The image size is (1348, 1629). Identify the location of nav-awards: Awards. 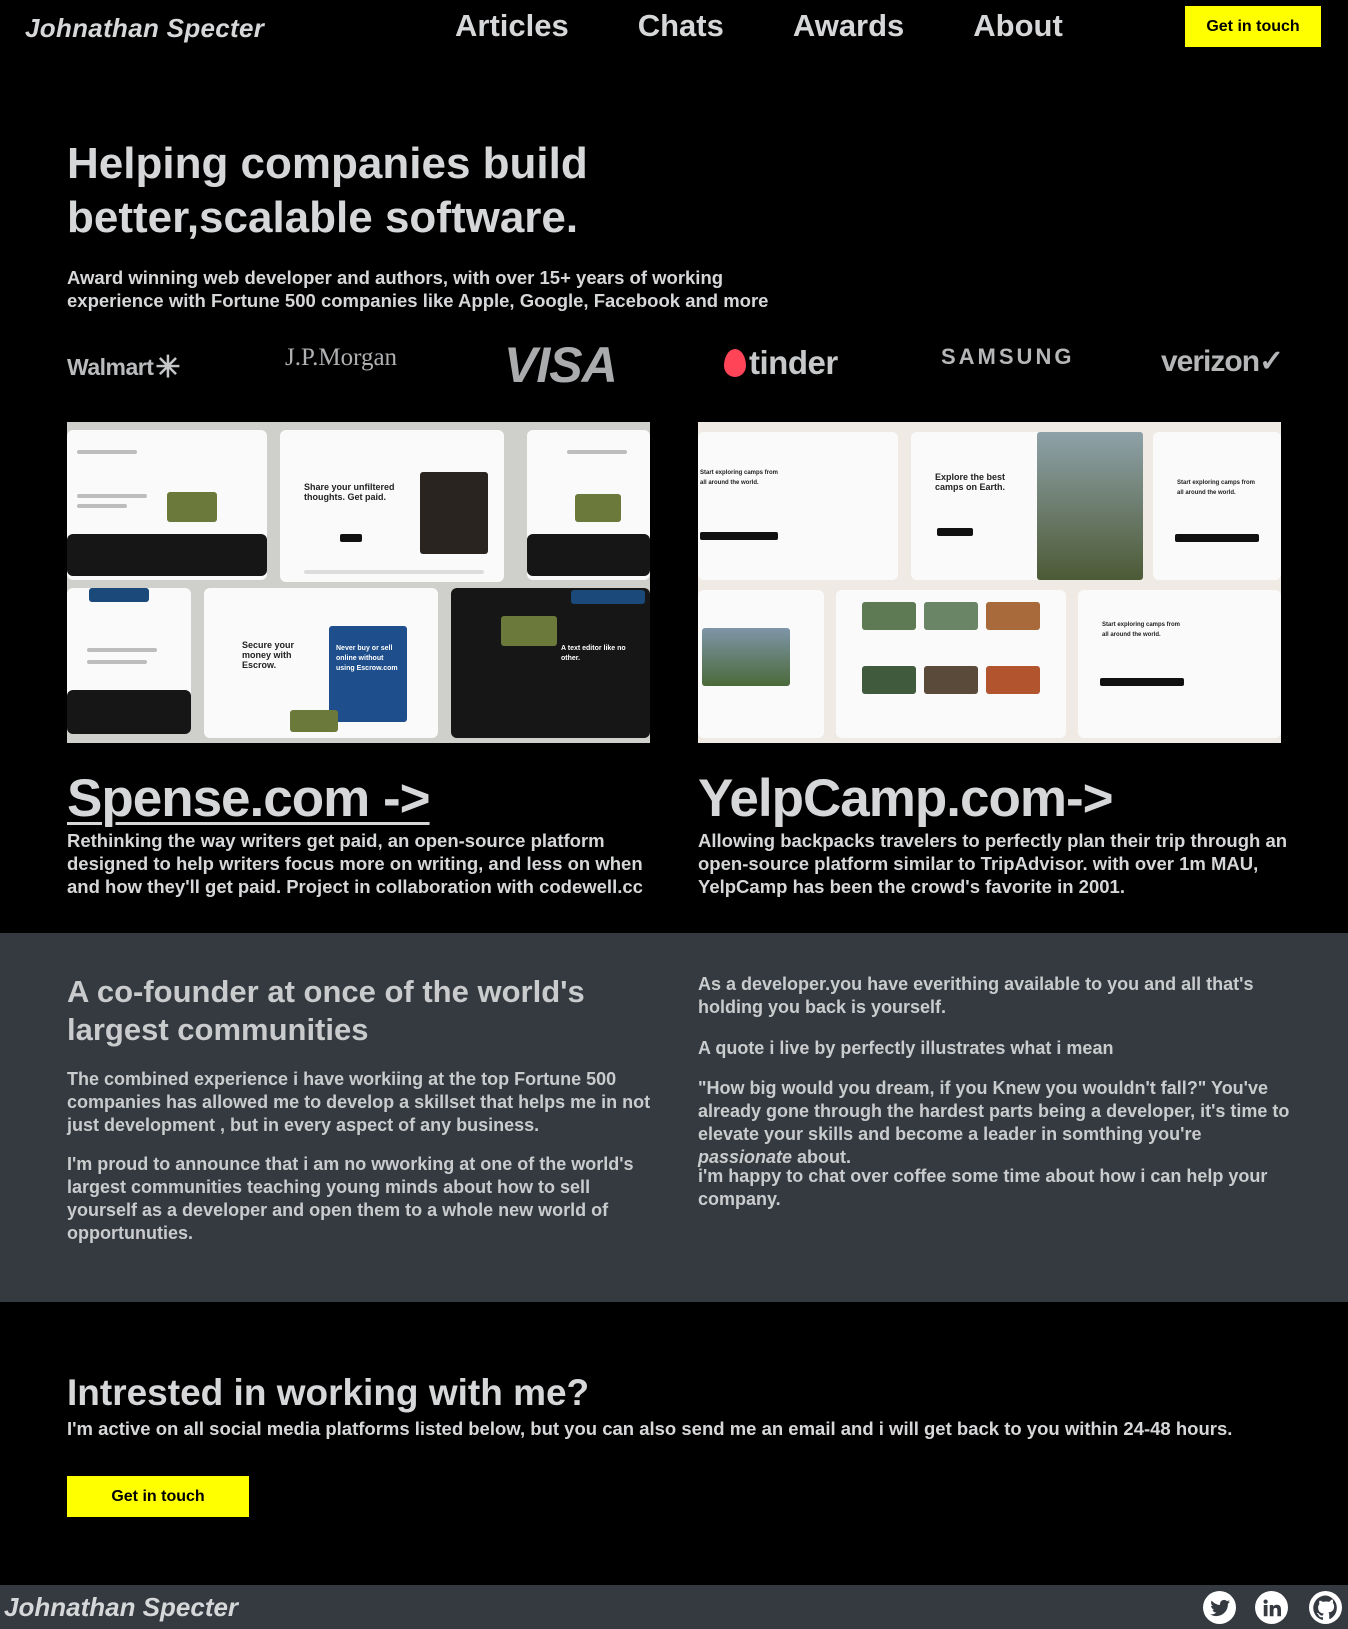
(848, 26).